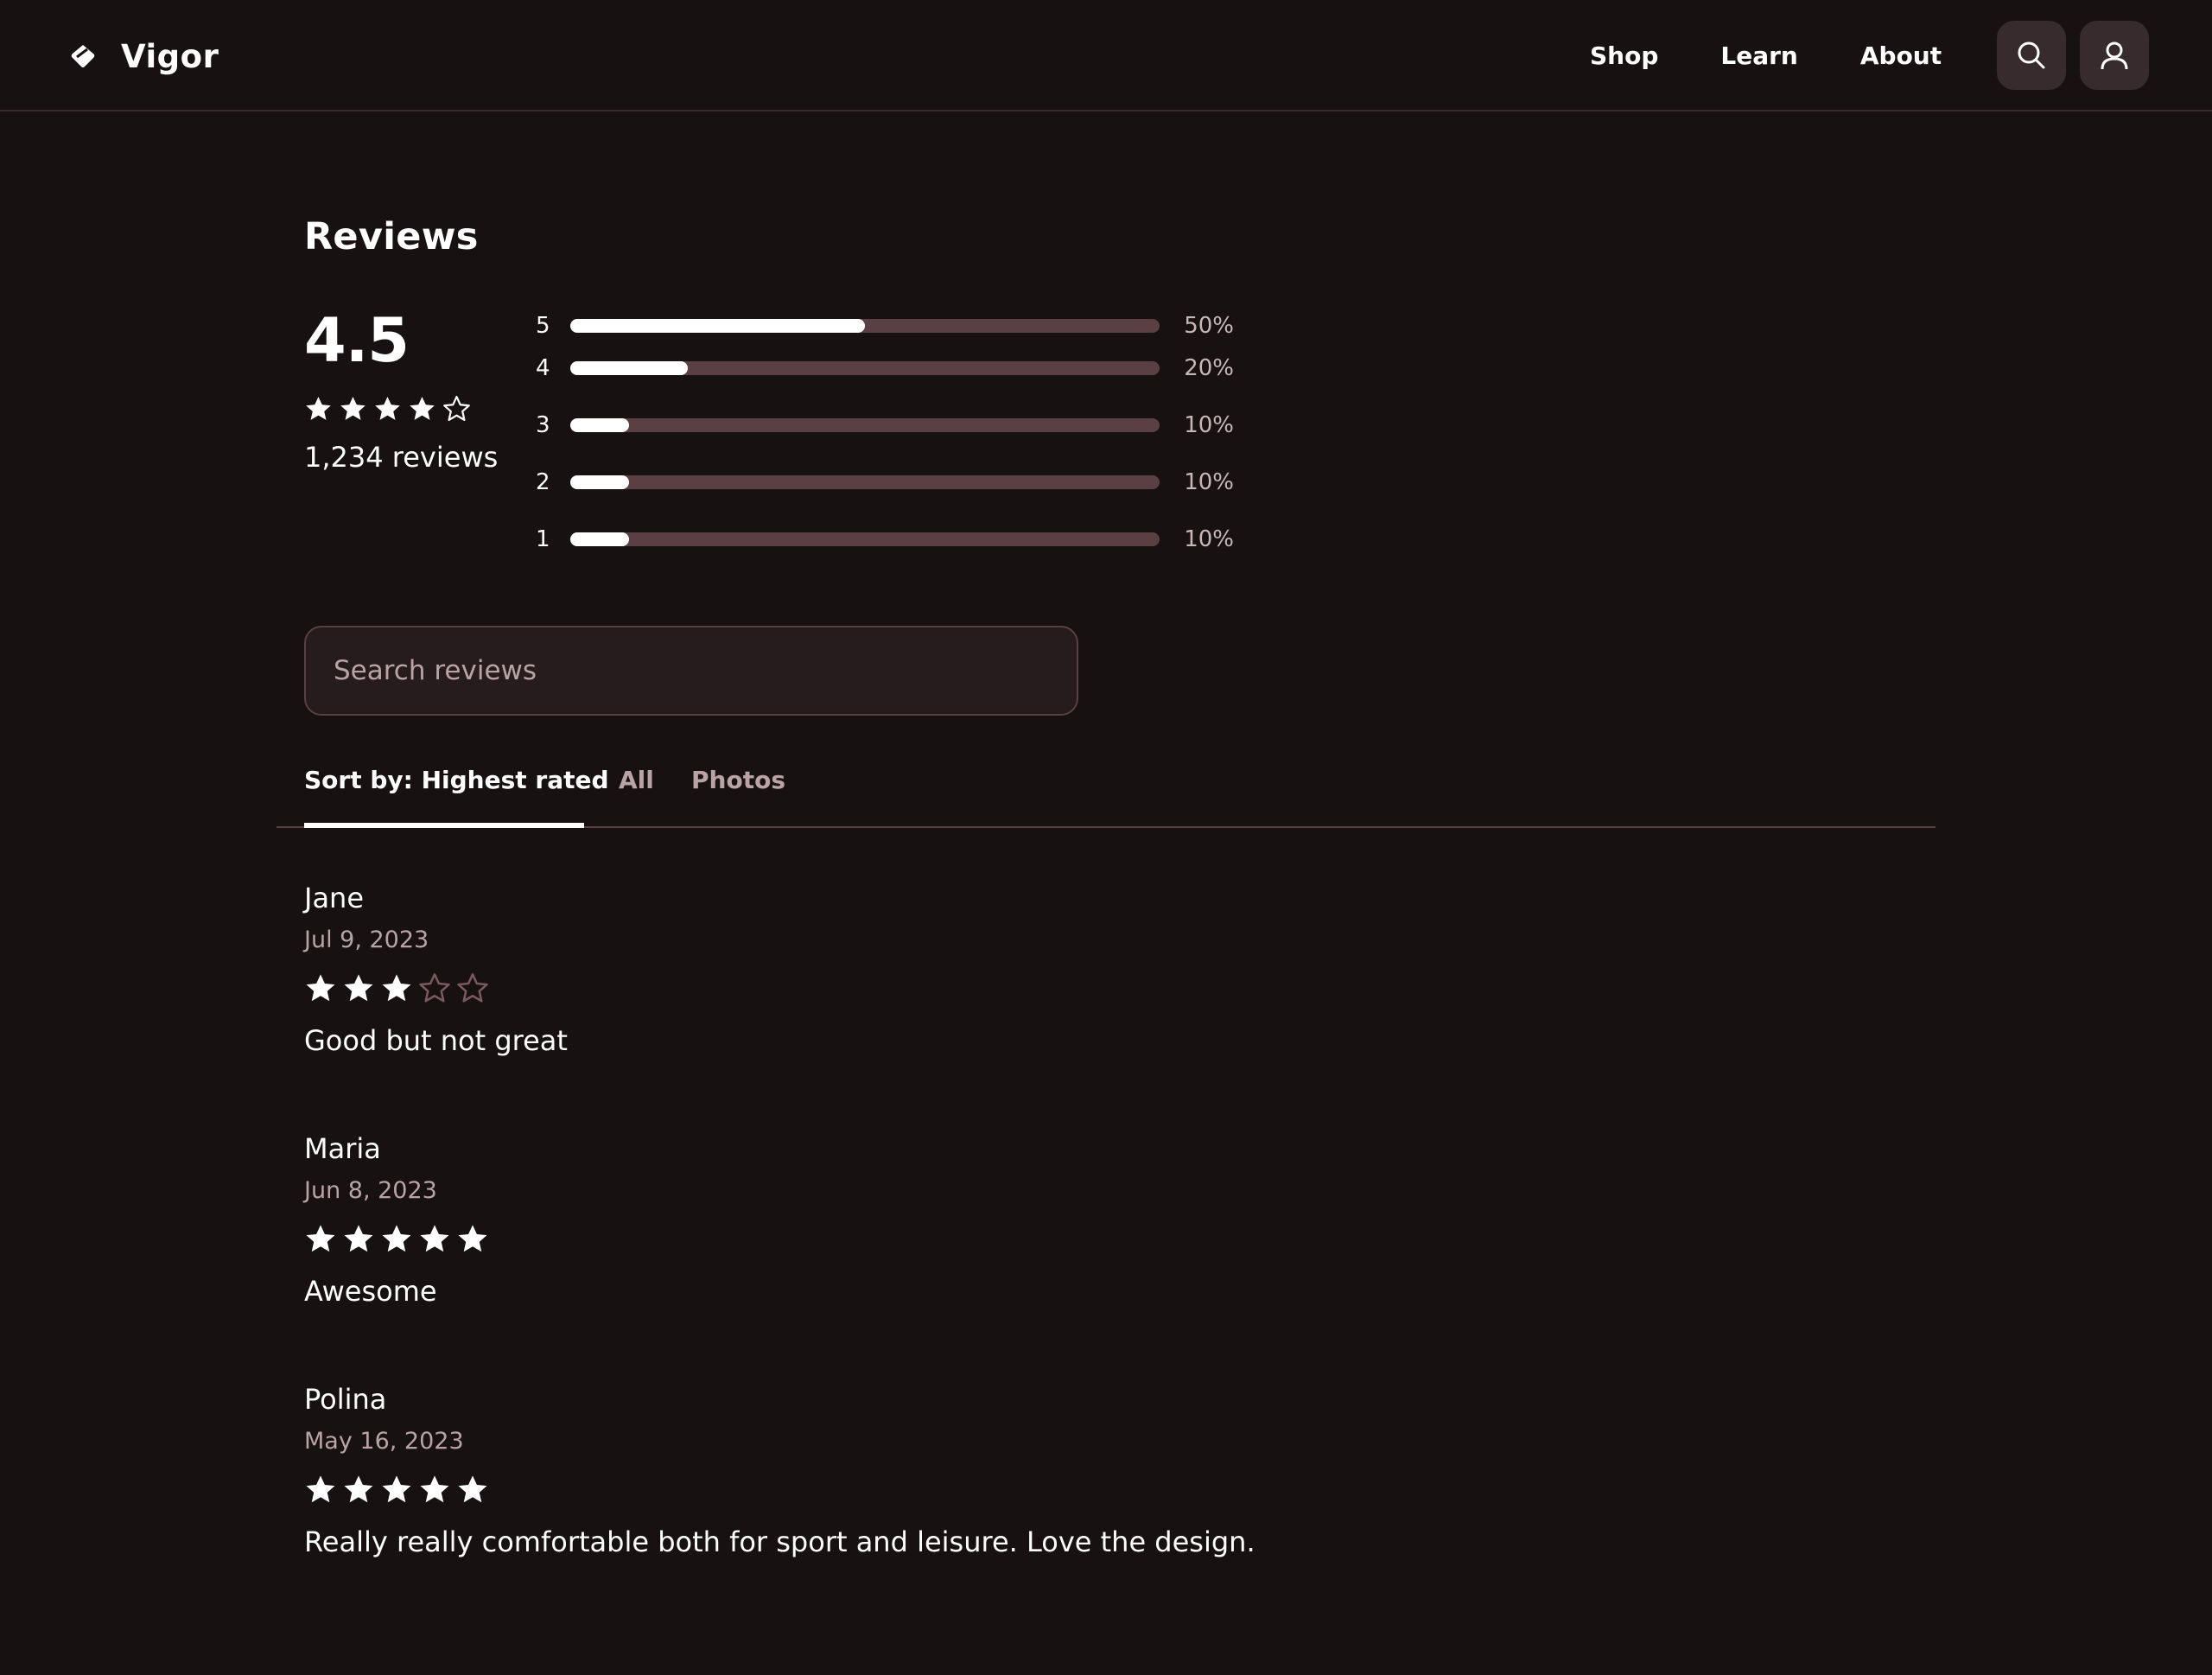 This screenshot has width=2212, height=1675. I want to click on site-header: Vigor Shop Learn About, so click(1106, 55).